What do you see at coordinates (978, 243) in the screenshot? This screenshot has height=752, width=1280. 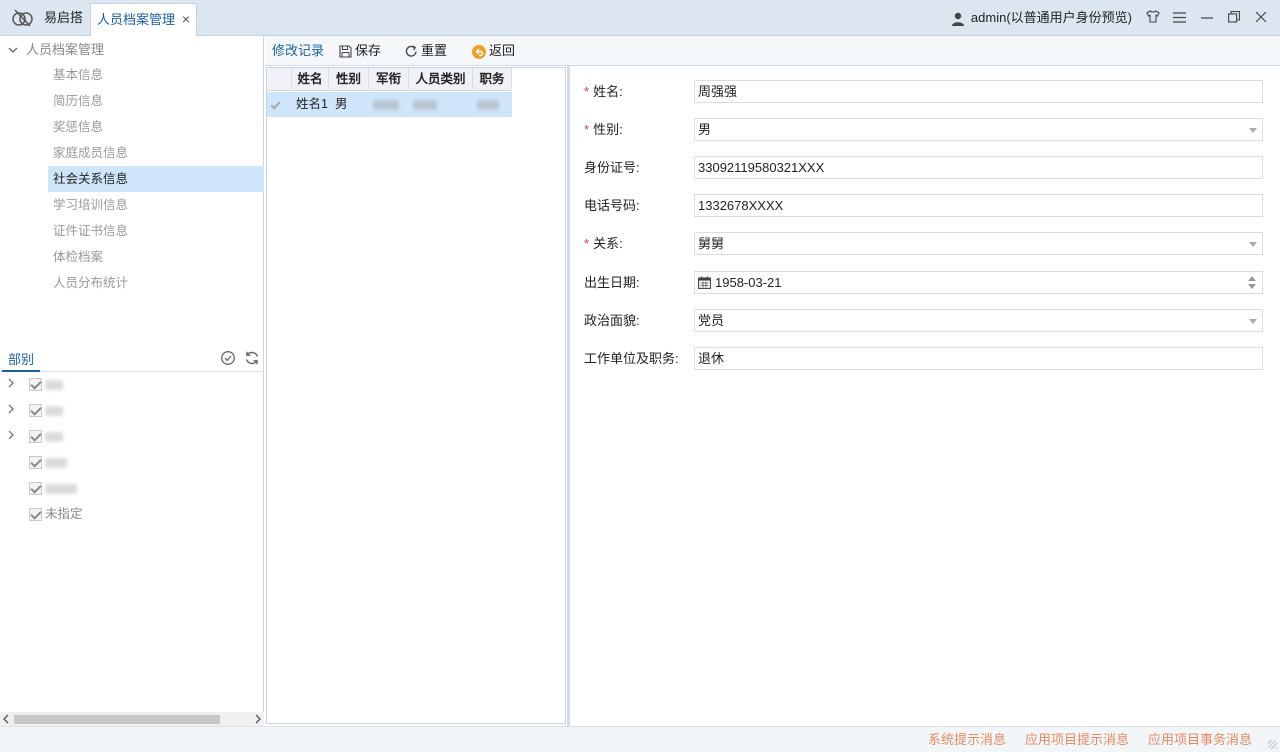 I see `relation-select: 舅舅` at bounding box center [978, 243].